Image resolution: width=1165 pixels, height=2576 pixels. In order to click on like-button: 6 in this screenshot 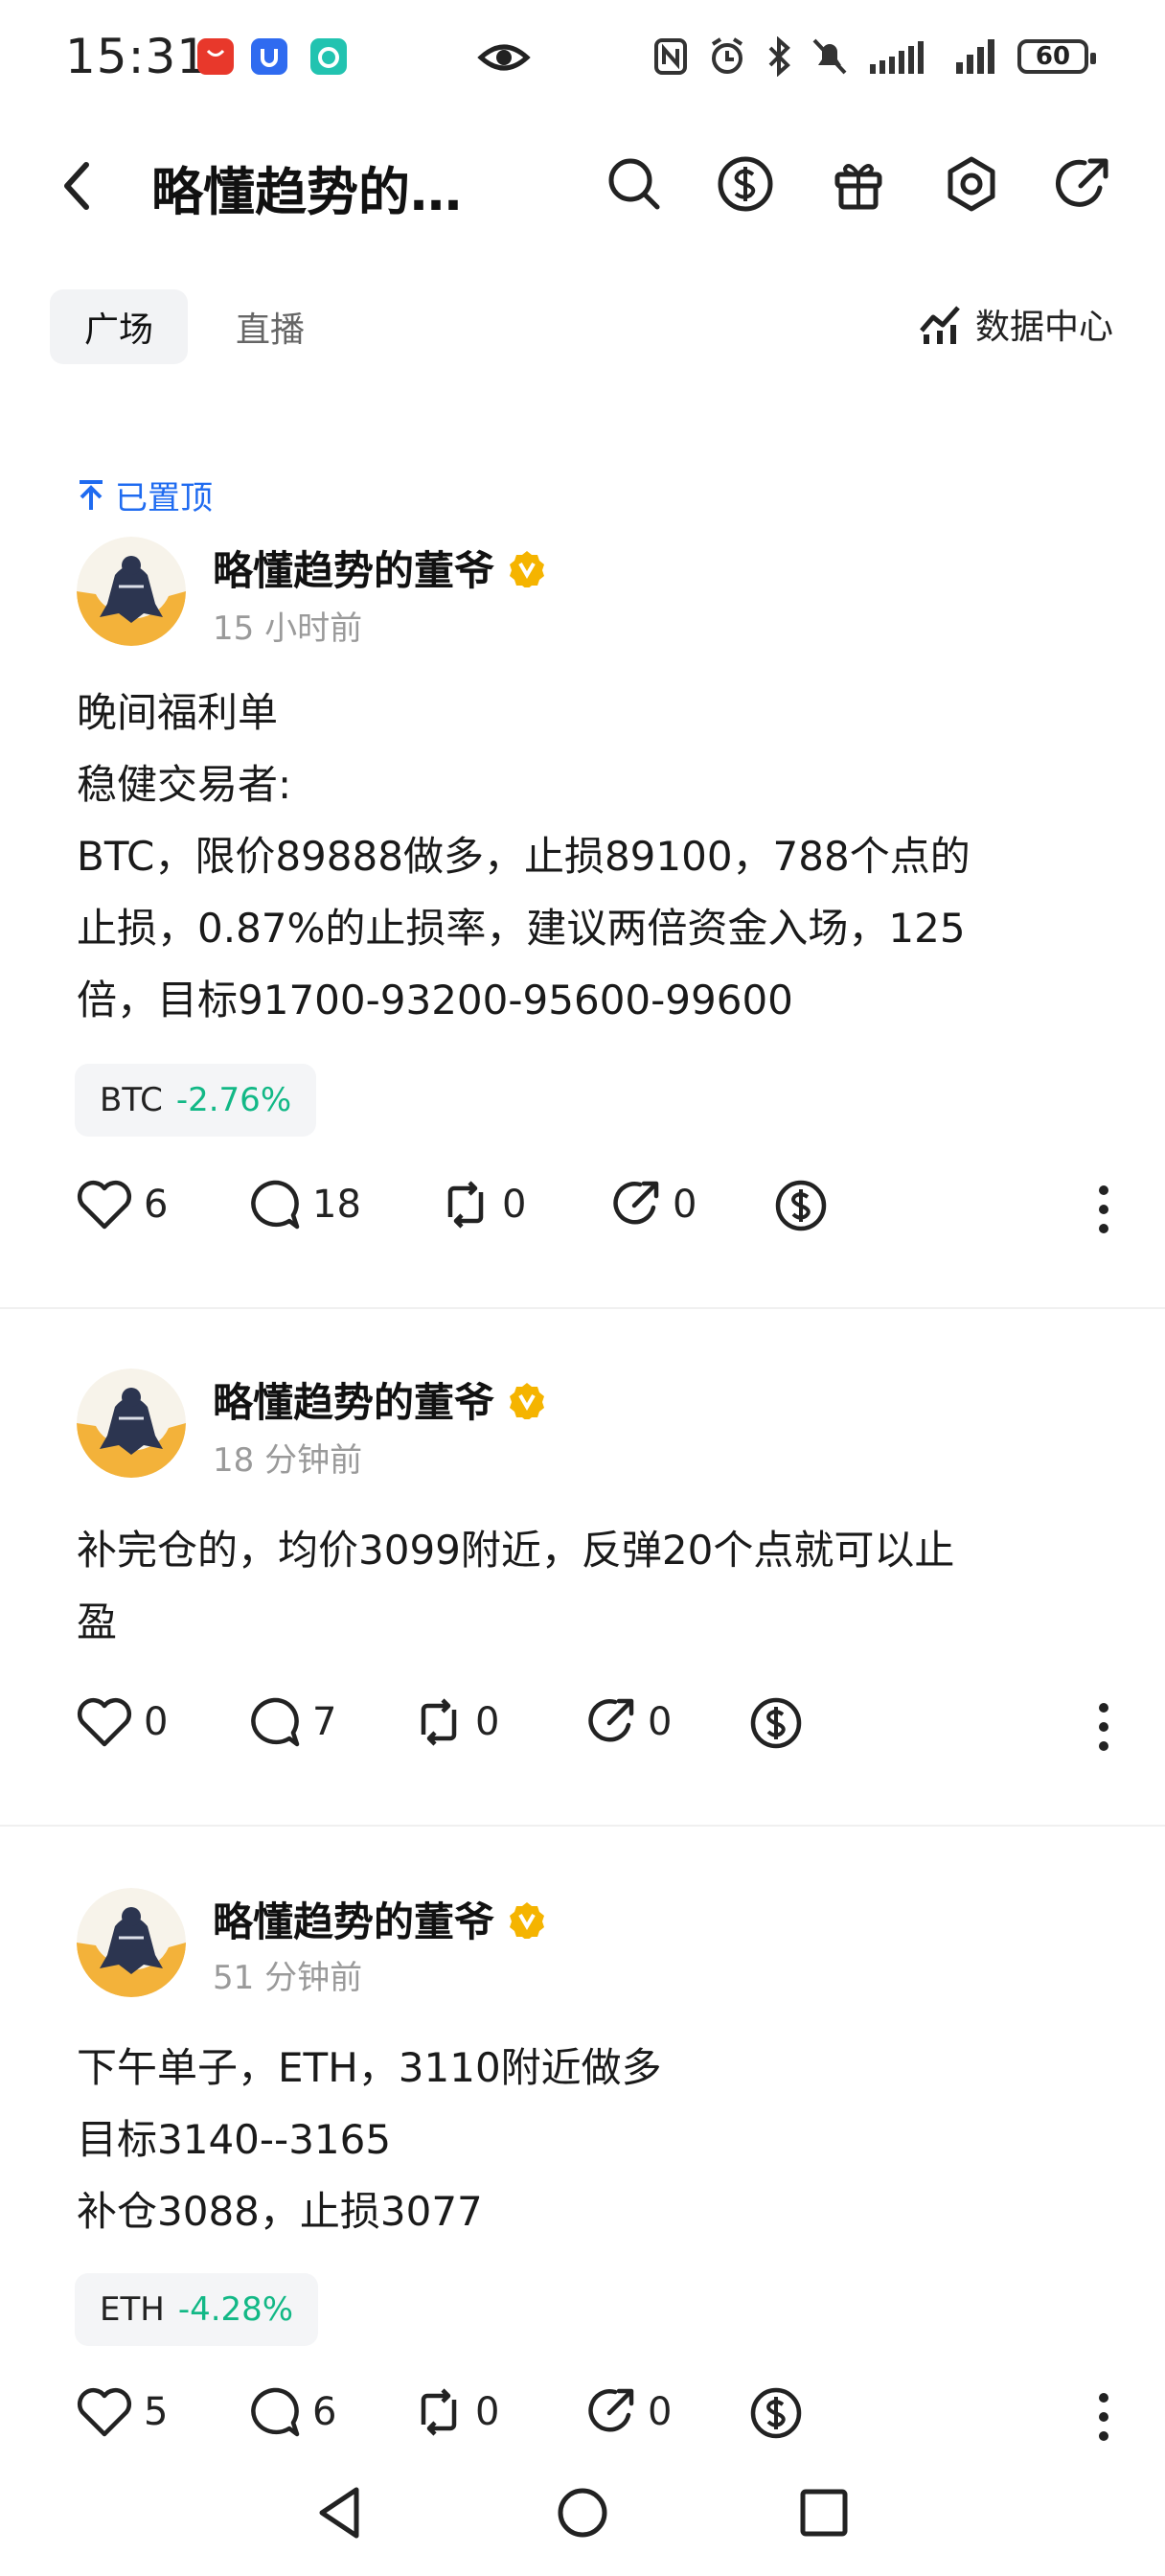, I will do `click(123, 1204)`.